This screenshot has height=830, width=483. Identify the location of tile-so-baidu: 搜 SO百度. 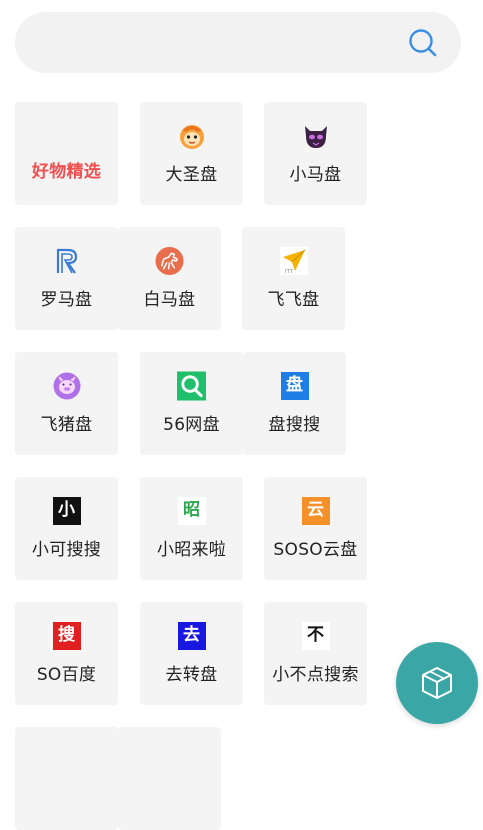
(66, 653).